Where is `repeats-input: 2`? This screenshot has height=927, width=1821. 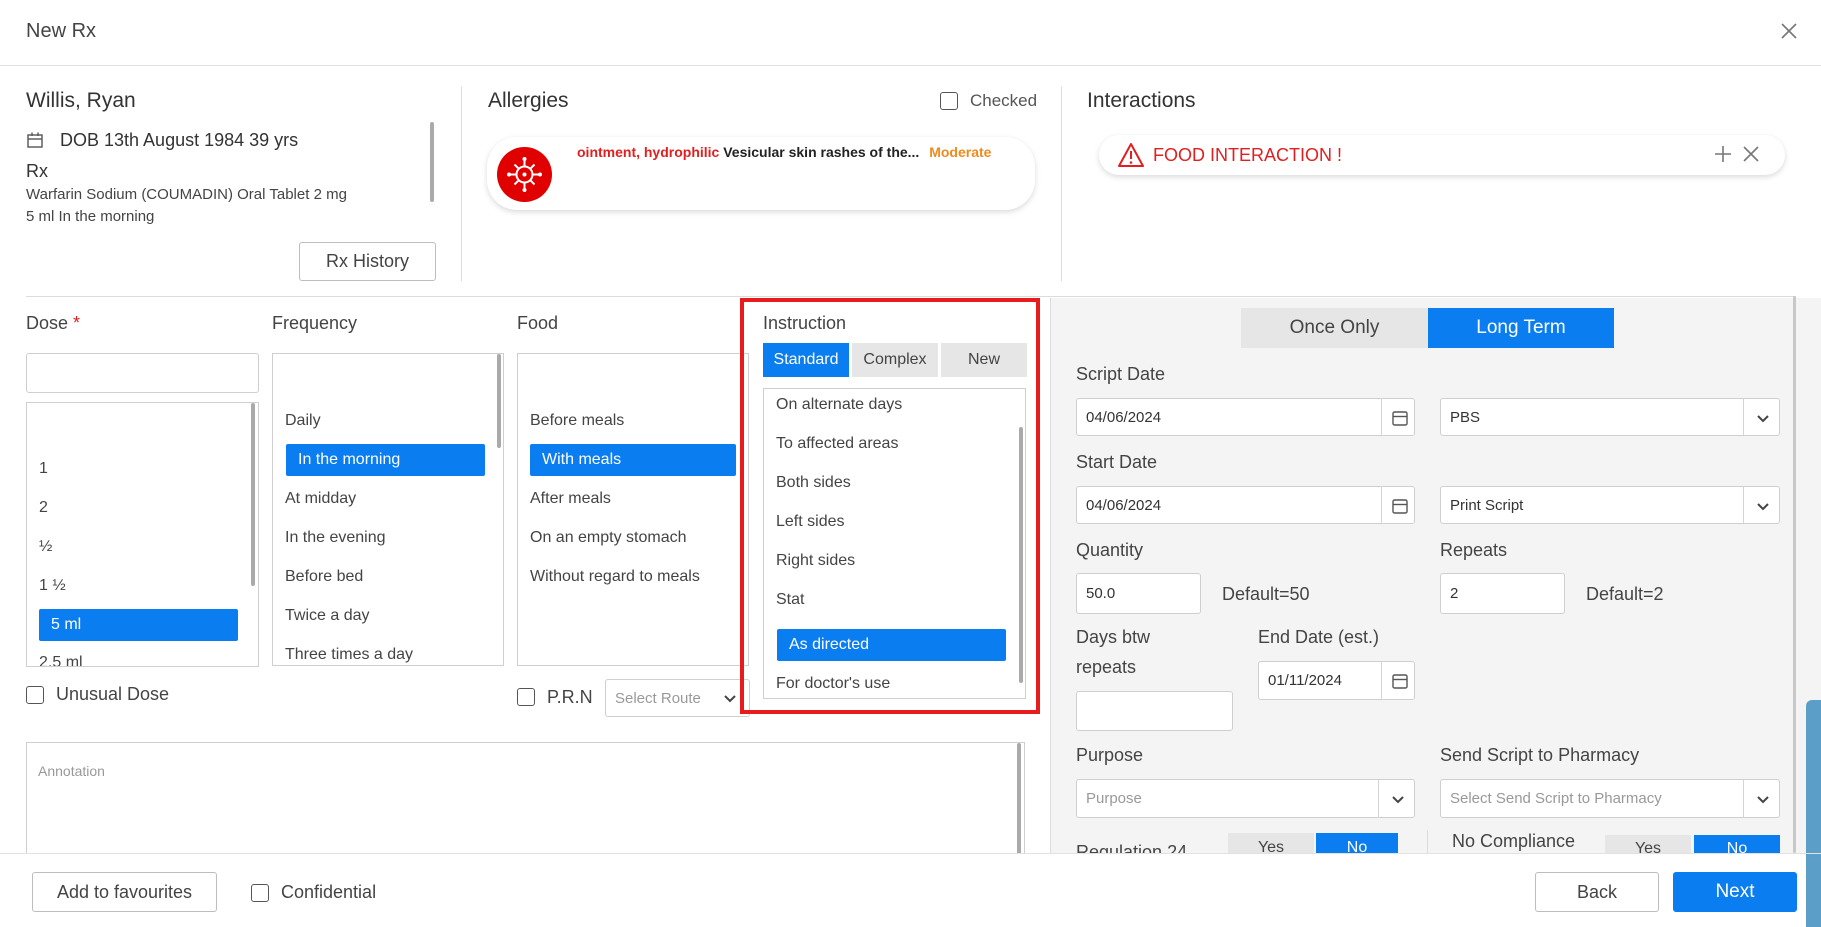 repeats-input: 2 is located at coordinates (1502, 593).